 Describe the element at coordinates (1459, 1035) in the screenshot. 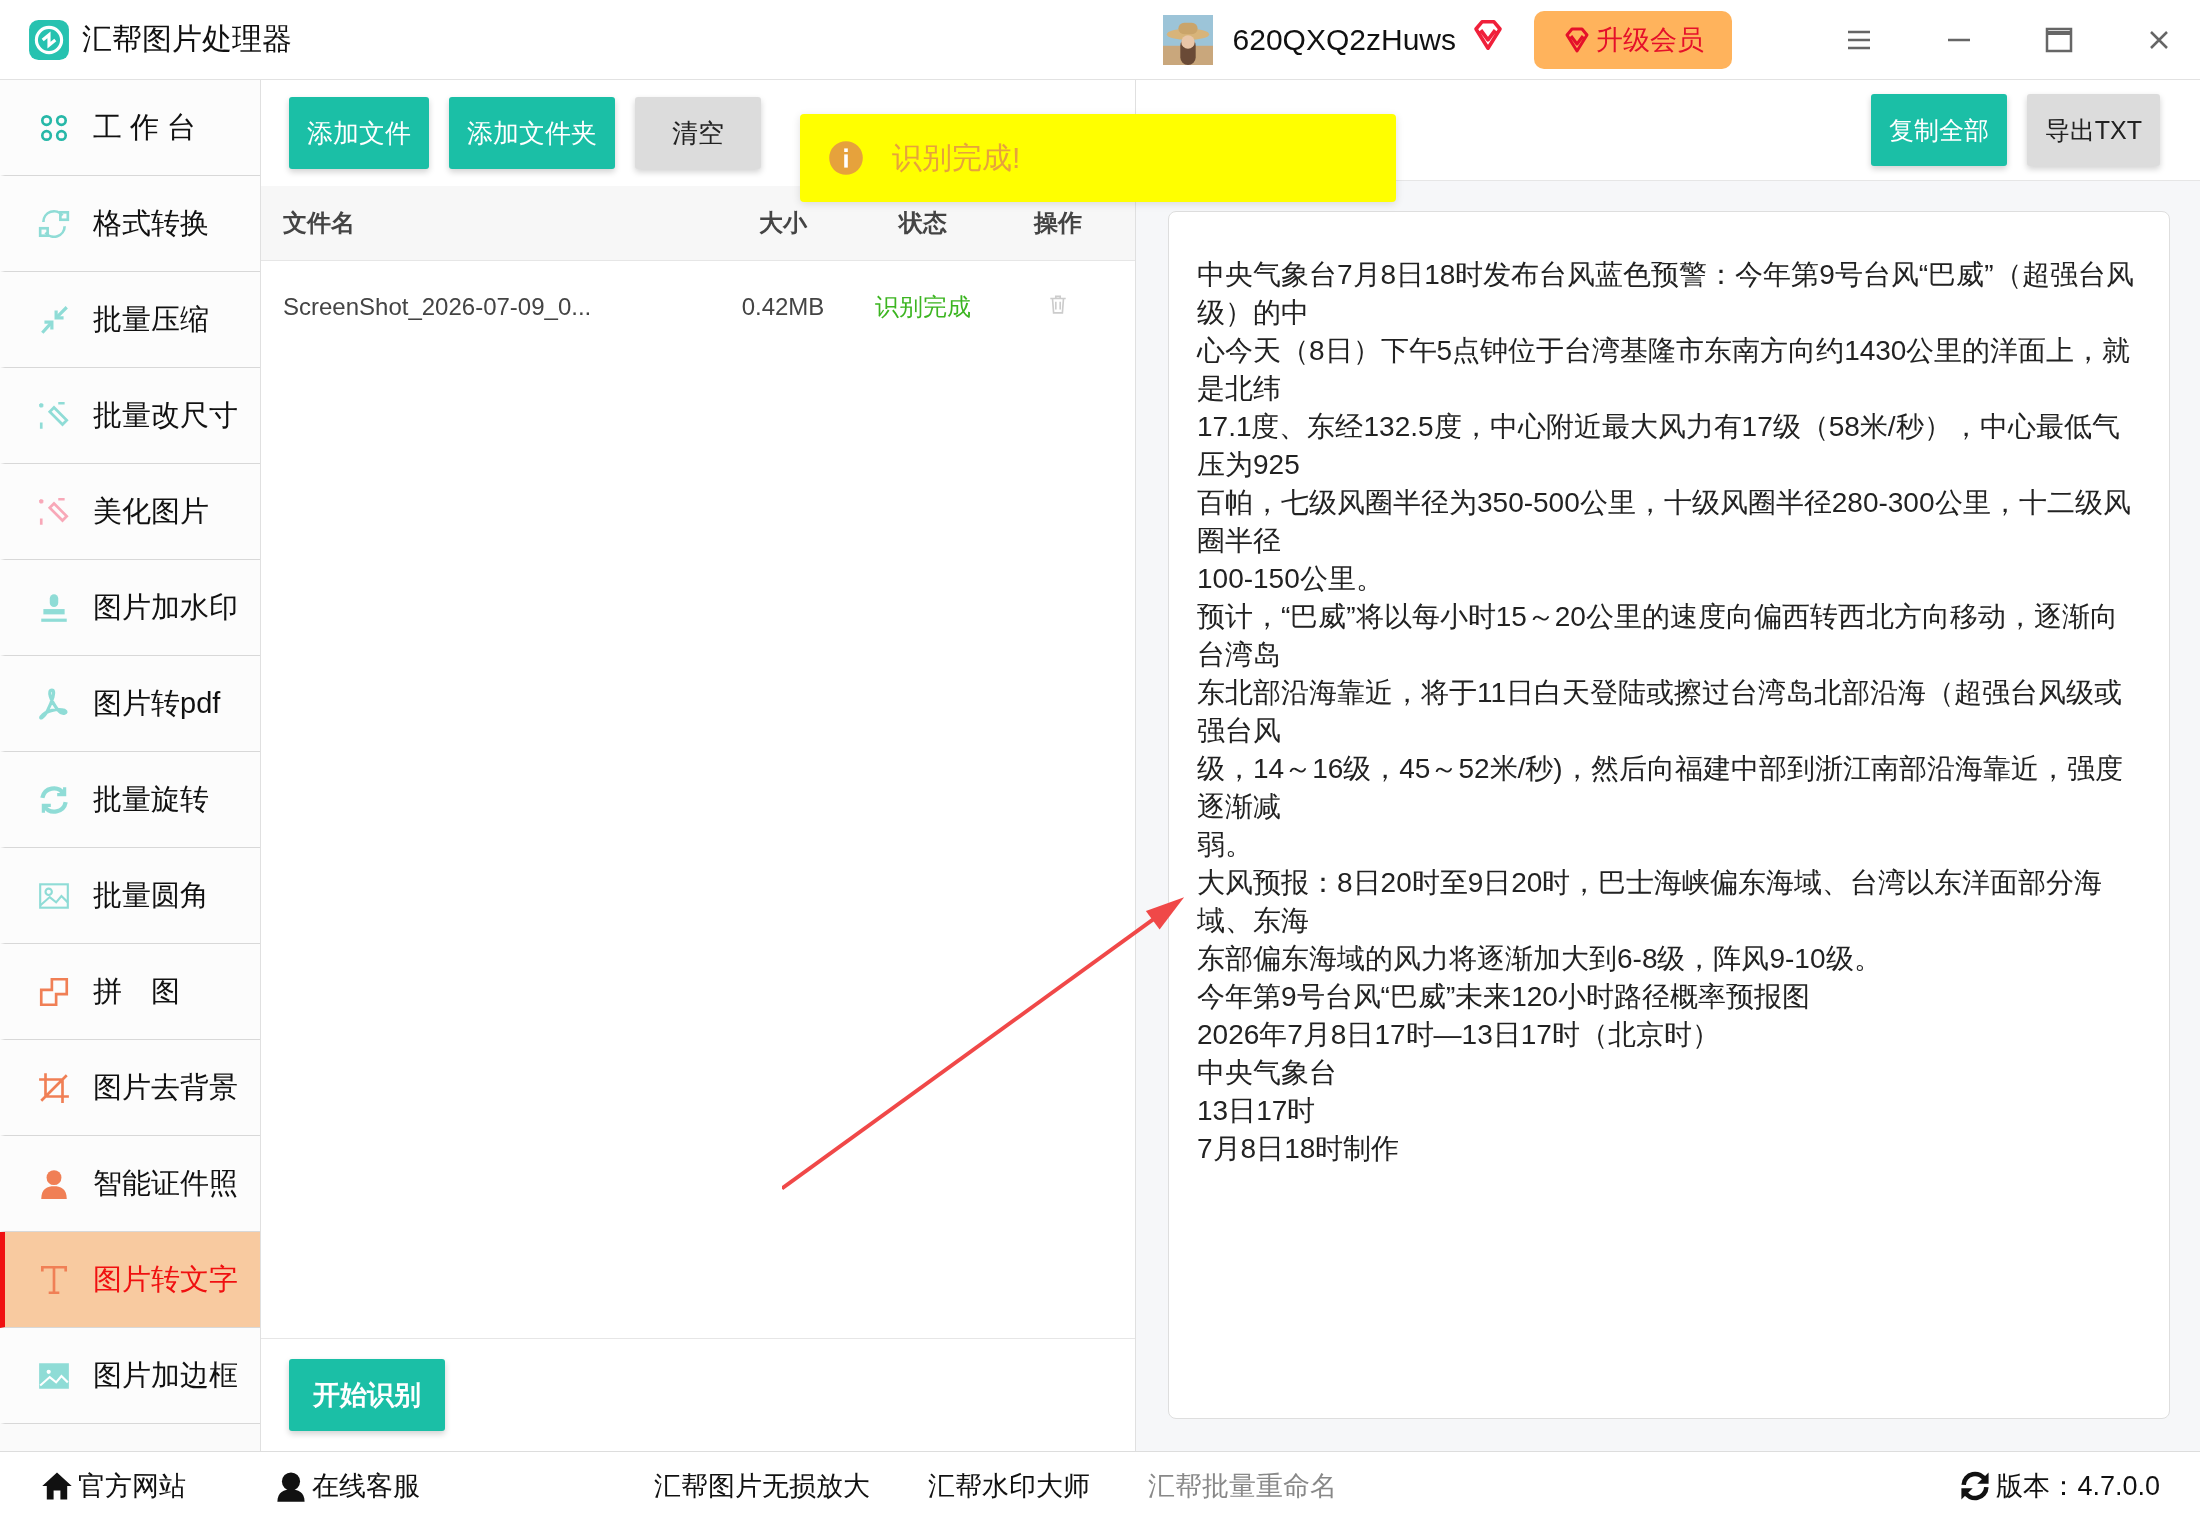

I see `result-text-line: 2026年7月8日17时—13日17时（北京时）` at that location.